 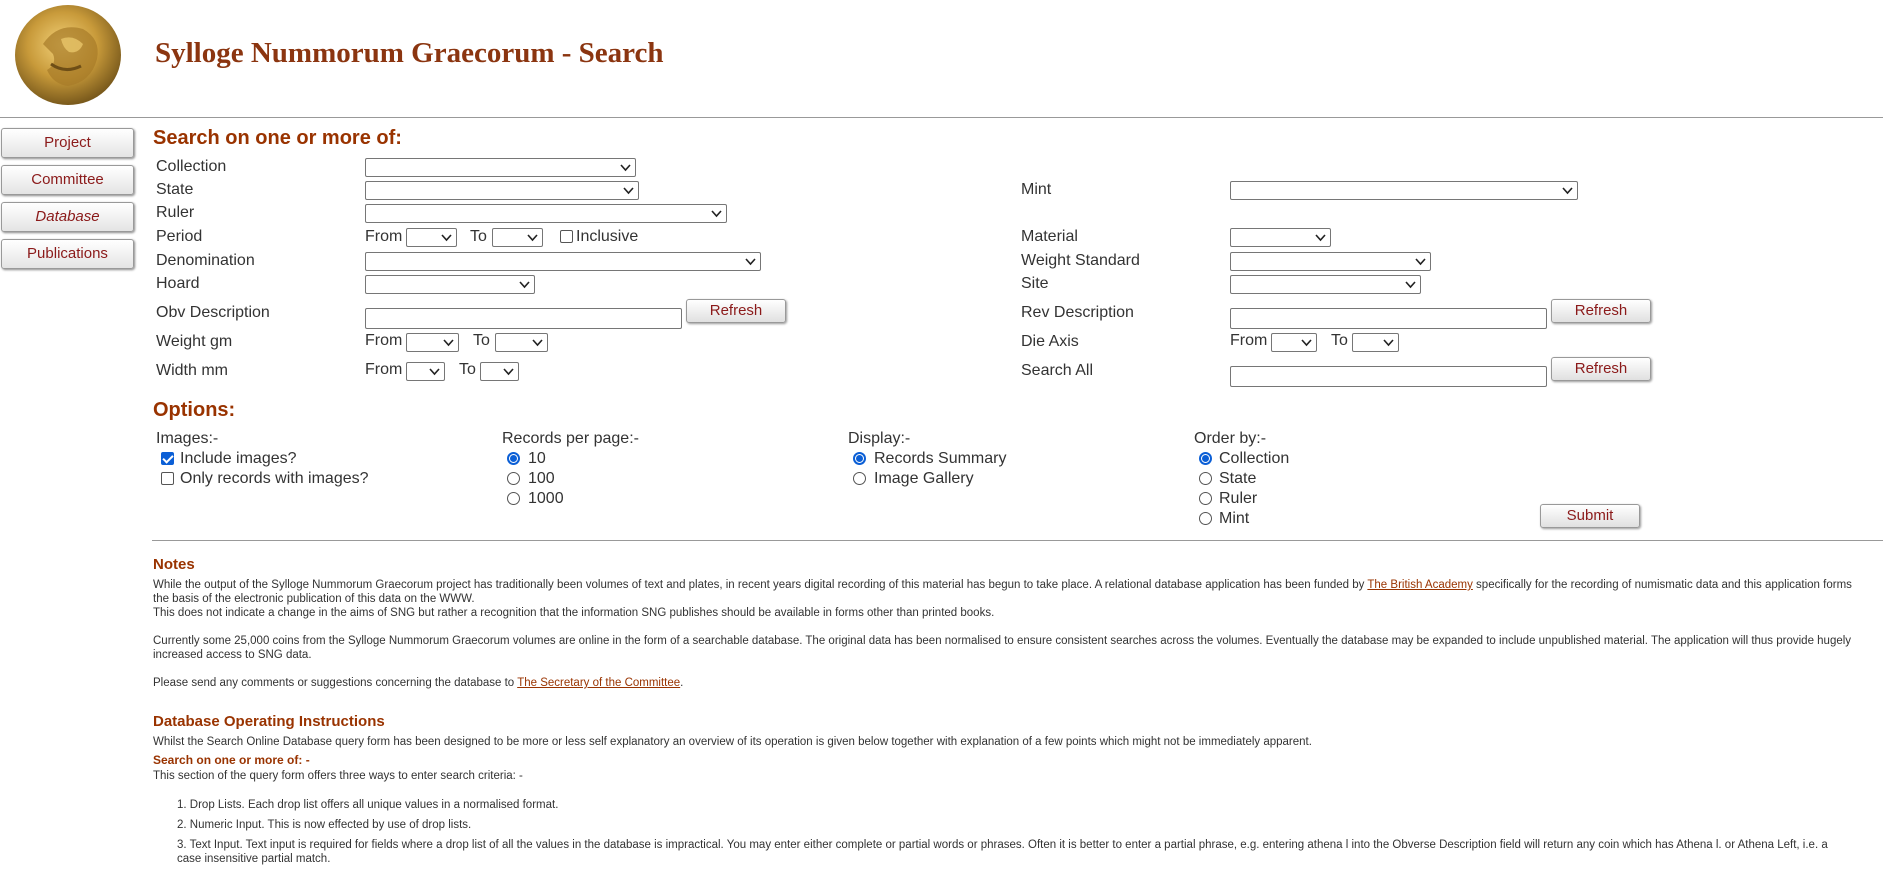 I want to click on hoard-select, so click(x=450, y=284).